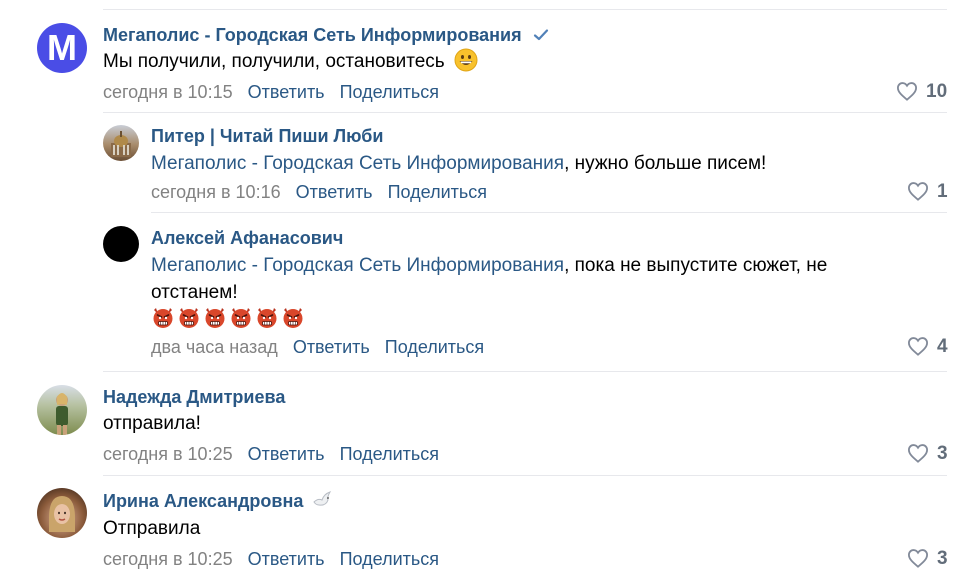 Image resolution: width=973 pixels, height=570 pixels. Describe the element at coordinates (937, 91) in the screenshot. I see `like-count: 10` at that location.